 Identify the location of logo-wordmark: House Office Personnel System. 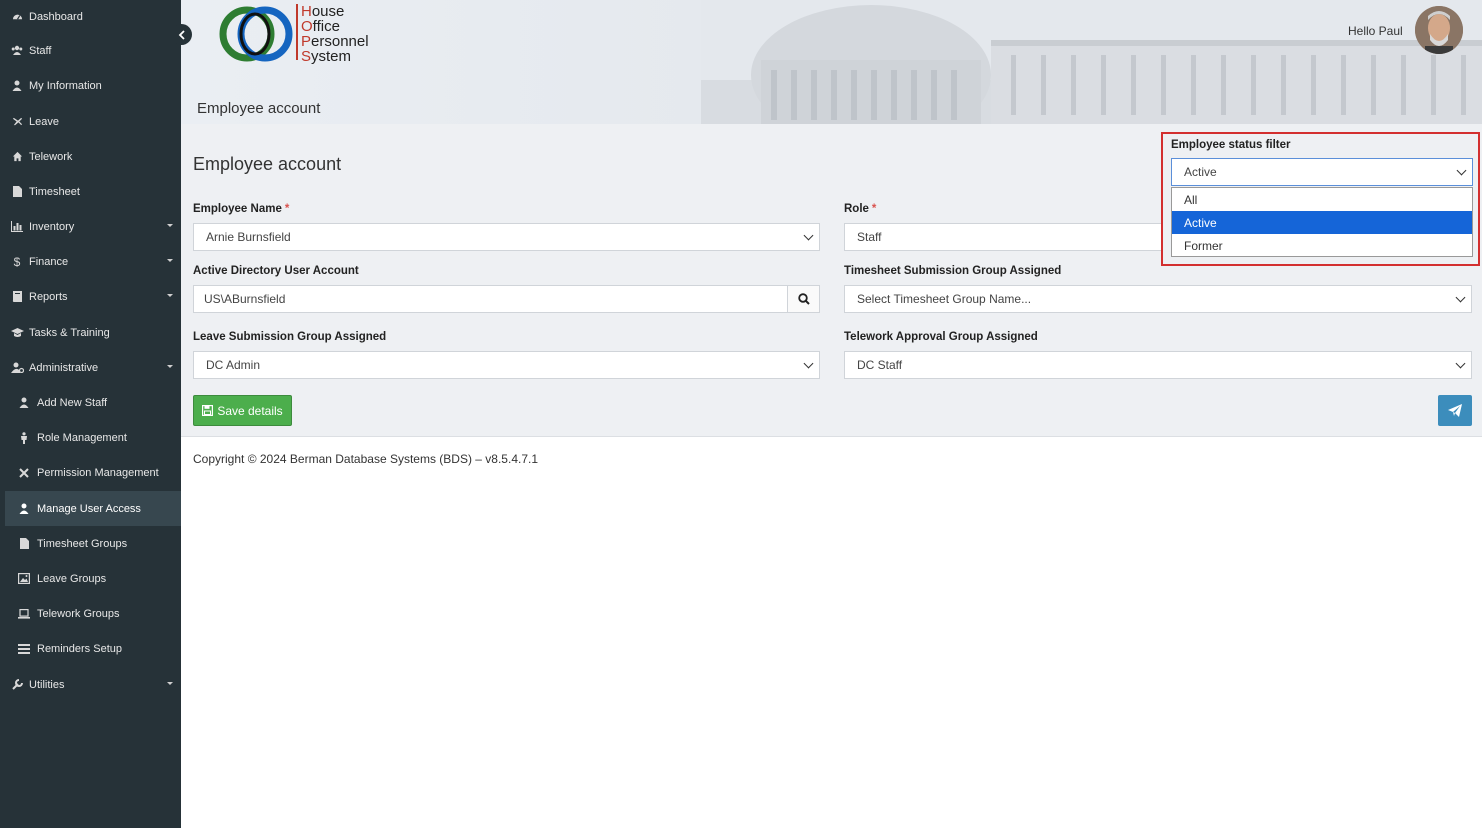
(335, 34).